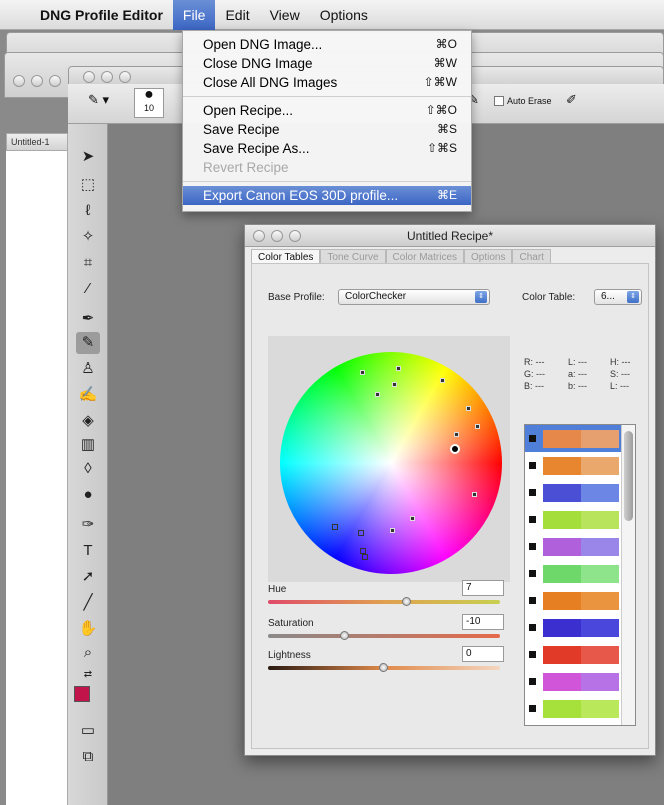 The height and width of the screenshot is (805, 664). Describe the element at coordinates (483, 588) in the screenshot. I see `hue-value-field: 7` at that location.